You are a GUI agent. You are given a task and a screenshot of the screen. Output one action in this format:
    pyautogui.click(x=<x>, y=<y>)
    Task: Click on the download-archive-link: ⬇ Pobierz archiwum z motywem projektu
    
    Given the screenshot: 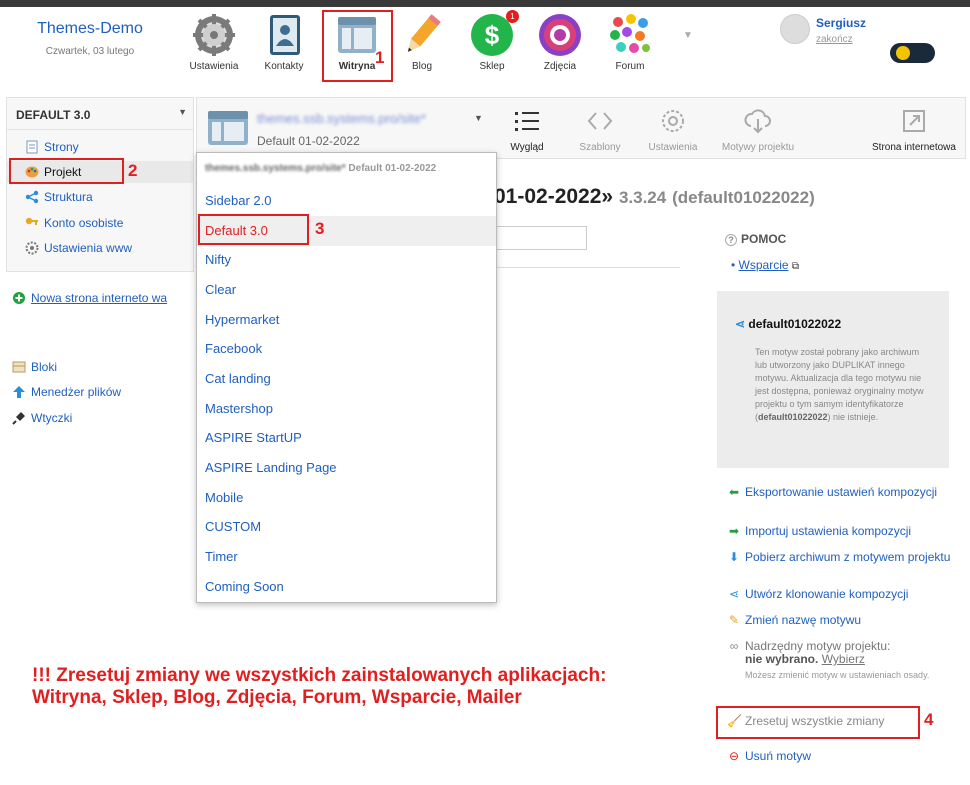 What is the action you would take?
    pyautogui.click(x=843, y=557)
    